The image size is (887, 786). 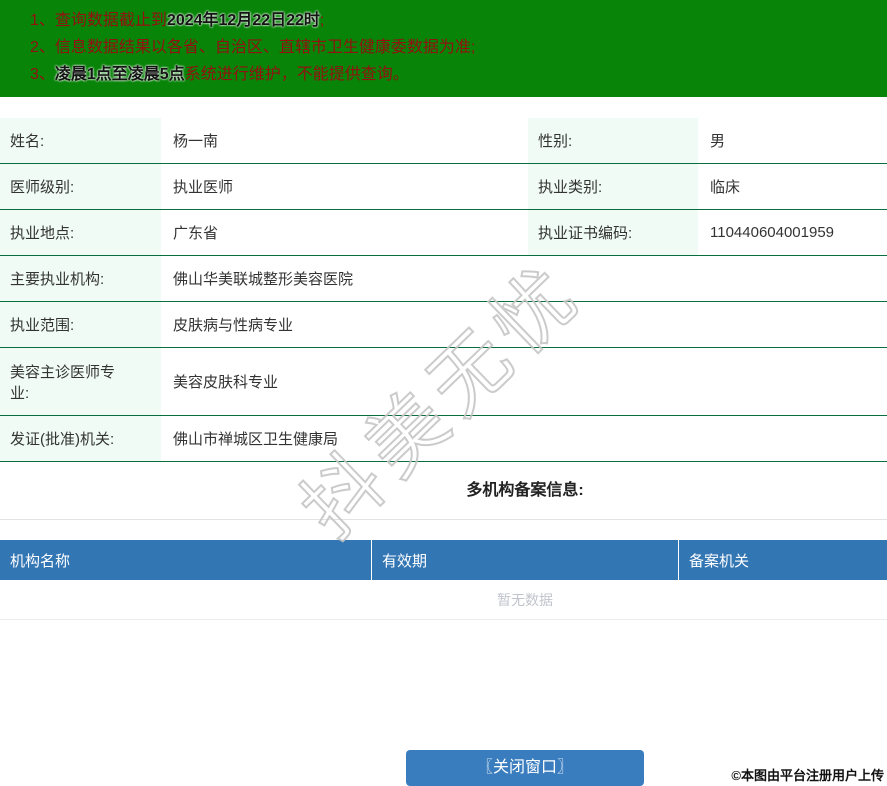 What do you see at coordinates (196, 141) in the screenshot?
I see `info-value: 杨一南` at bounding box center [196, 141].